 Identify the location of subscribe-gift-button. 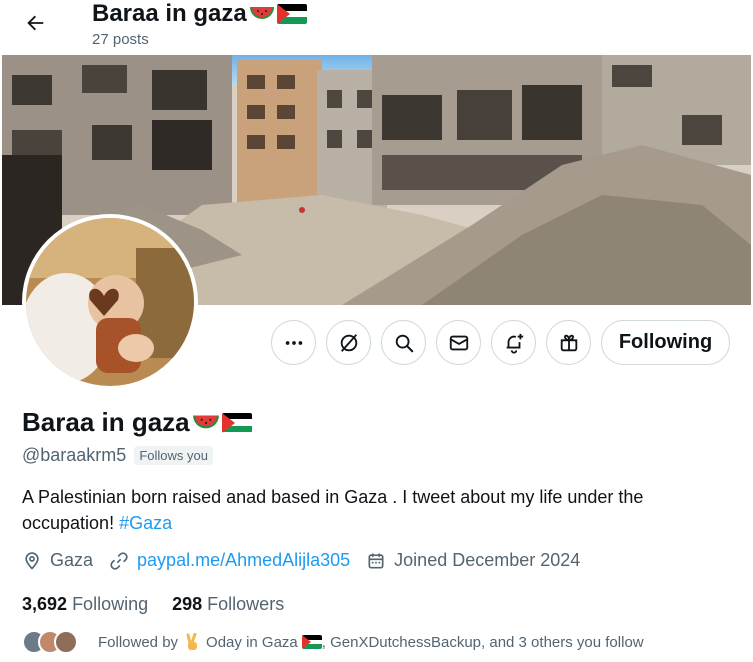
(568, 342).